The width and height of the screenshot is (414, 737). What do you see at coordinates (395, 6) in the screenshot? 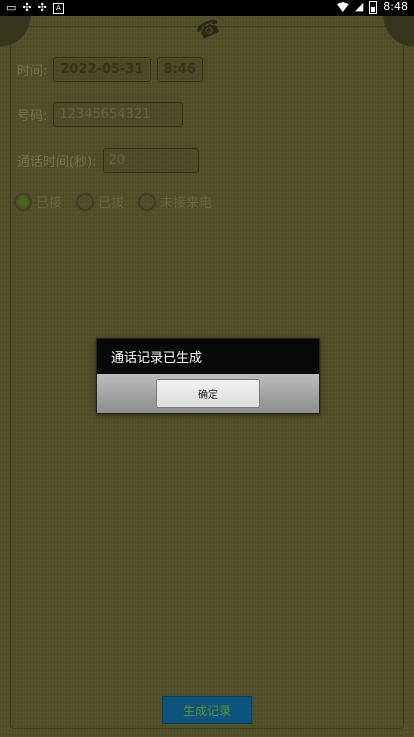
I see `status-time: 8:48` at bounding box center [395, 6].